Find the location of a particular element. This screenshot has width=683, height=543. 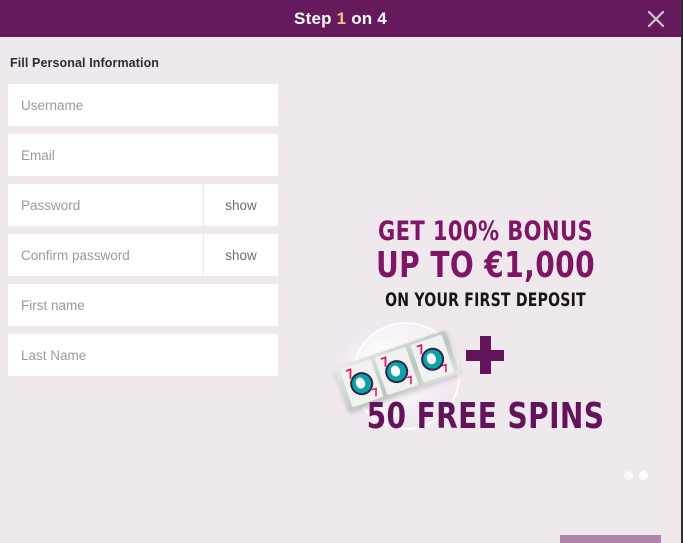

last-name-input is located at coordinates (143, 355).